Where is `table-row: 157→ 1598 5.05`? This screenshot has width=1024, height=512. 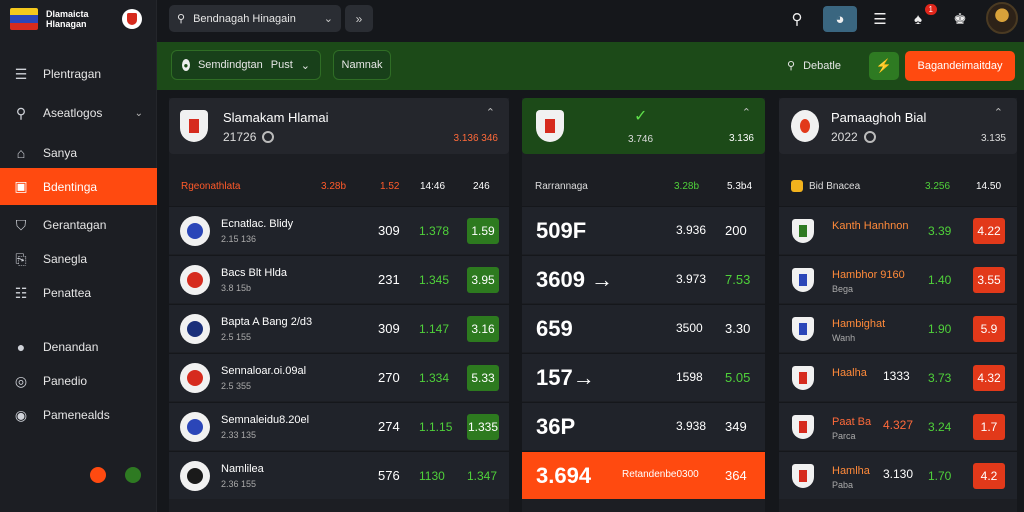
table-row: 157→ 1598 5.05 is located at coordinates (643, 377).